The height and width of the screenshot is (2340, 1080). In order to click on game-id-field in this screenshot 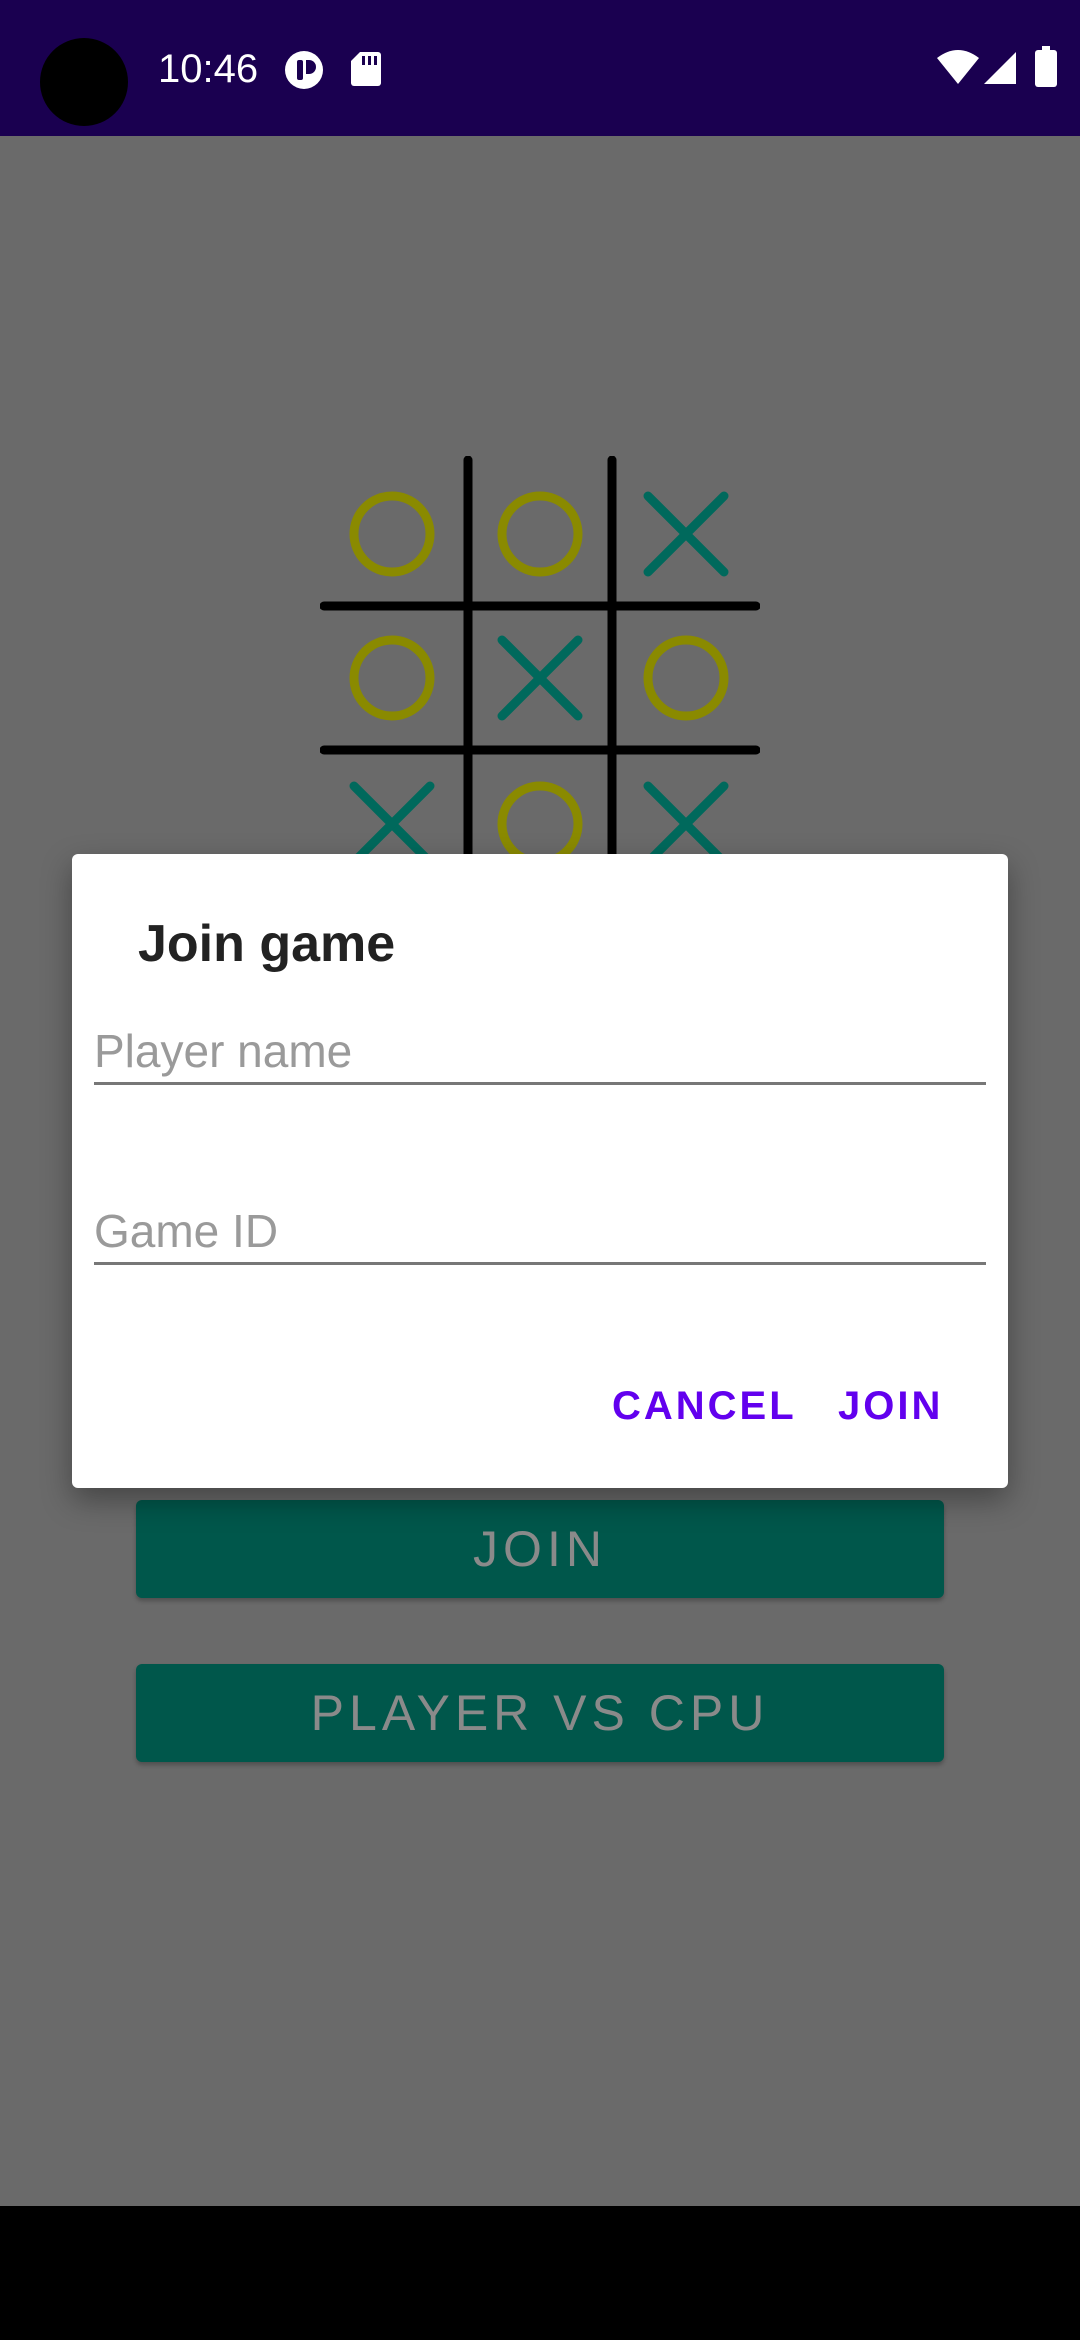, I will do `click(540, 1221)`.